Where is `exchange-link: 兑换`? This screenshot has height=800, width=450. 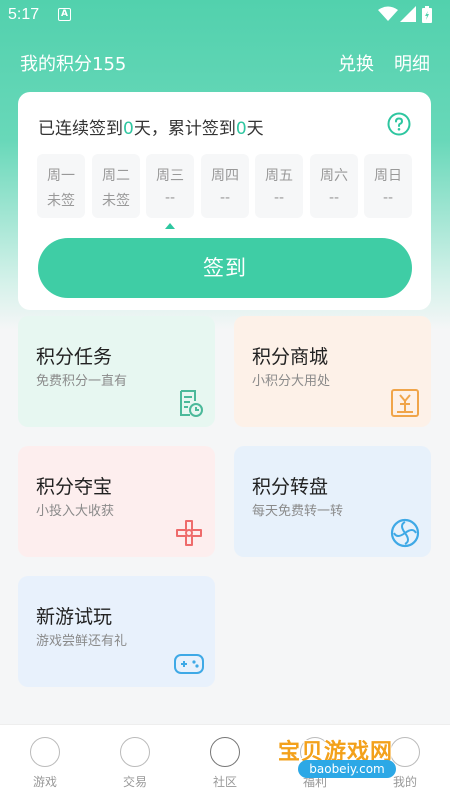 exchange-link: 兑换 is located at coordinates (356, 63).